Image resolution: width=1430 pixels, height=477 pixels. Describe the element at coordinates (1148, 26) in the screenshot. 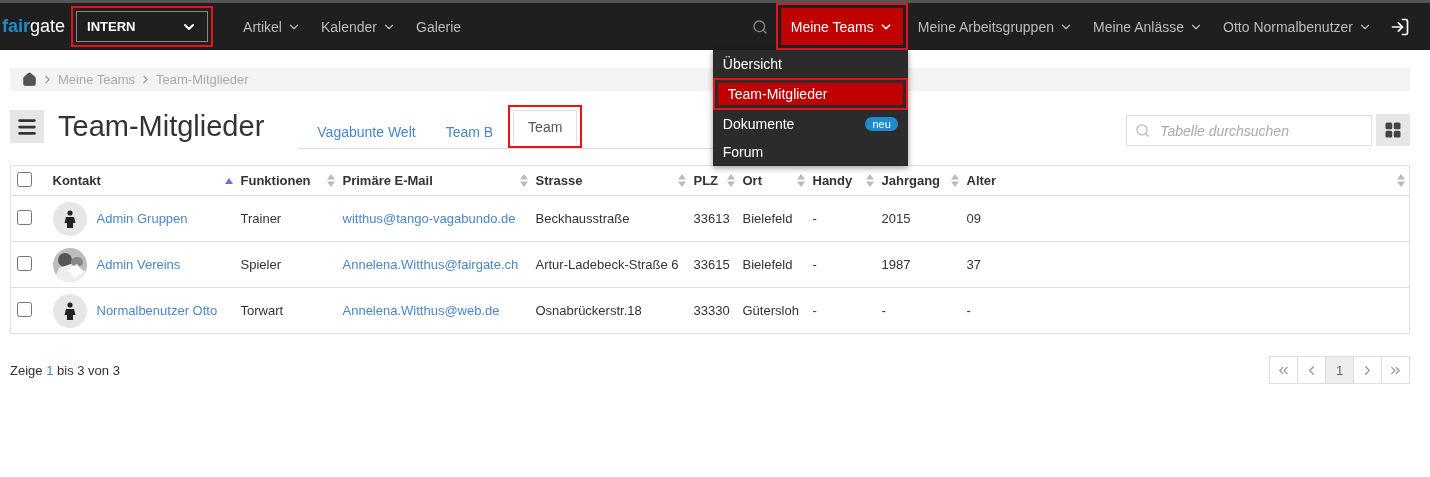

I see `nav-item: Meine Anlässe` at that location.